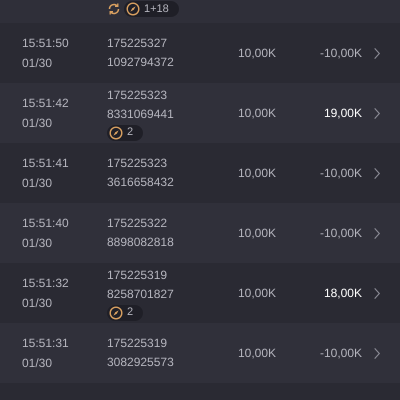  What do you see at coordinates (46, 343) in the screenshot?
I see `time-text: 15:51:31` at bounding box center [46, 343].